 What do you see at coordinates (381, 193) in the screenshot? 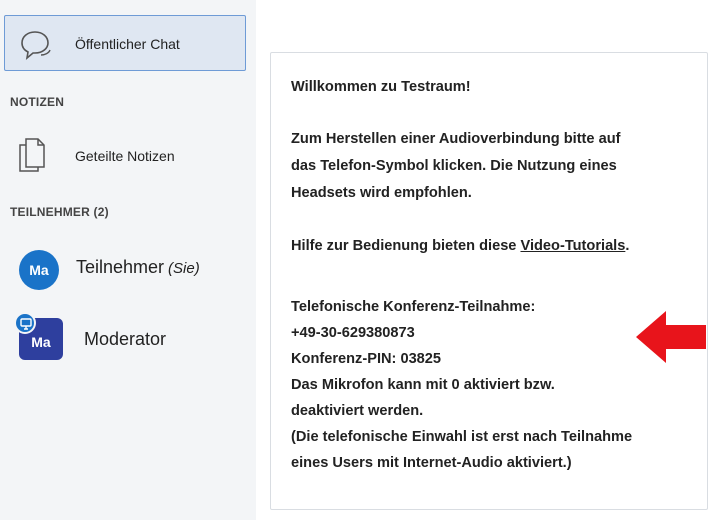
I see `audio-line-3: Headsets wird empfohlen.` at bounding box center [381, 193].